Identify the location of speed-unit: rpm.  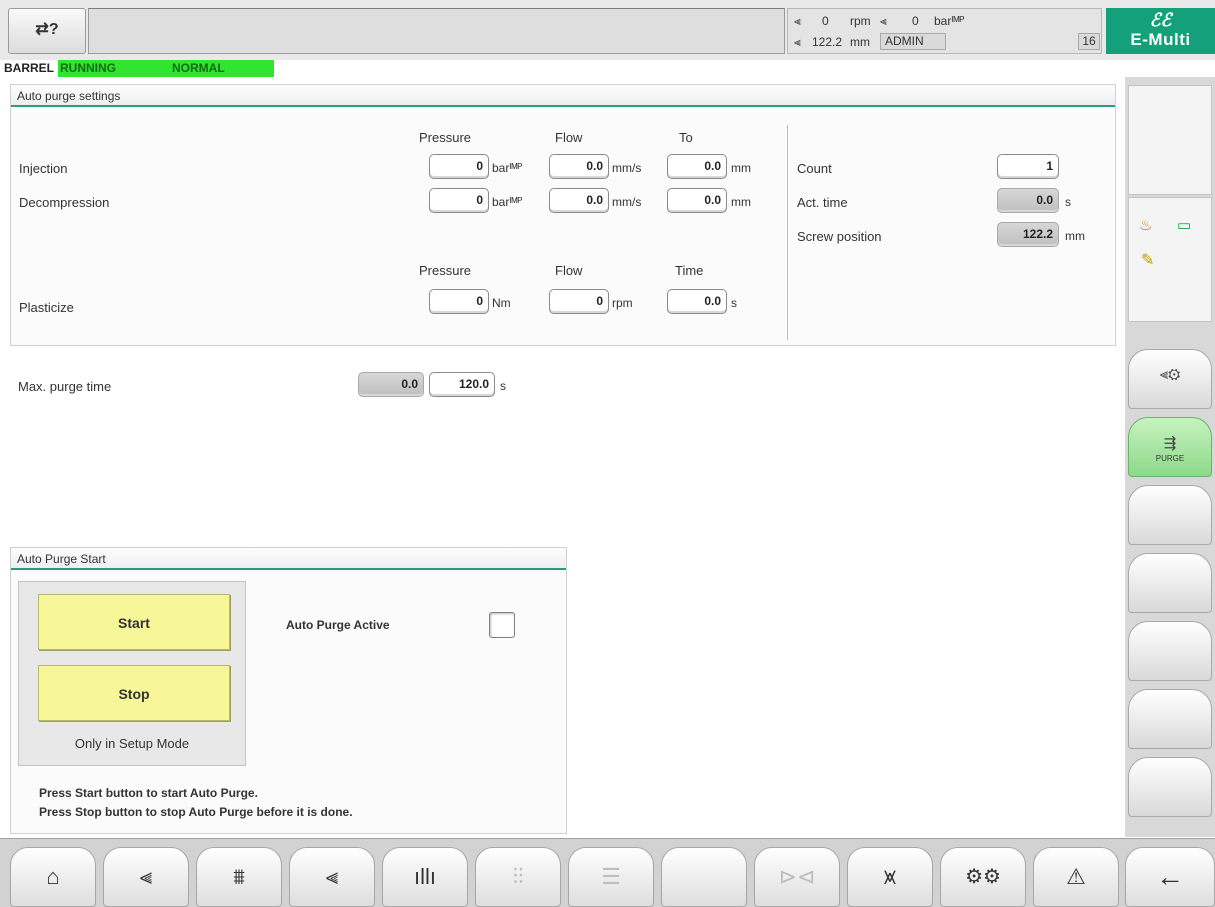
(860, 21).